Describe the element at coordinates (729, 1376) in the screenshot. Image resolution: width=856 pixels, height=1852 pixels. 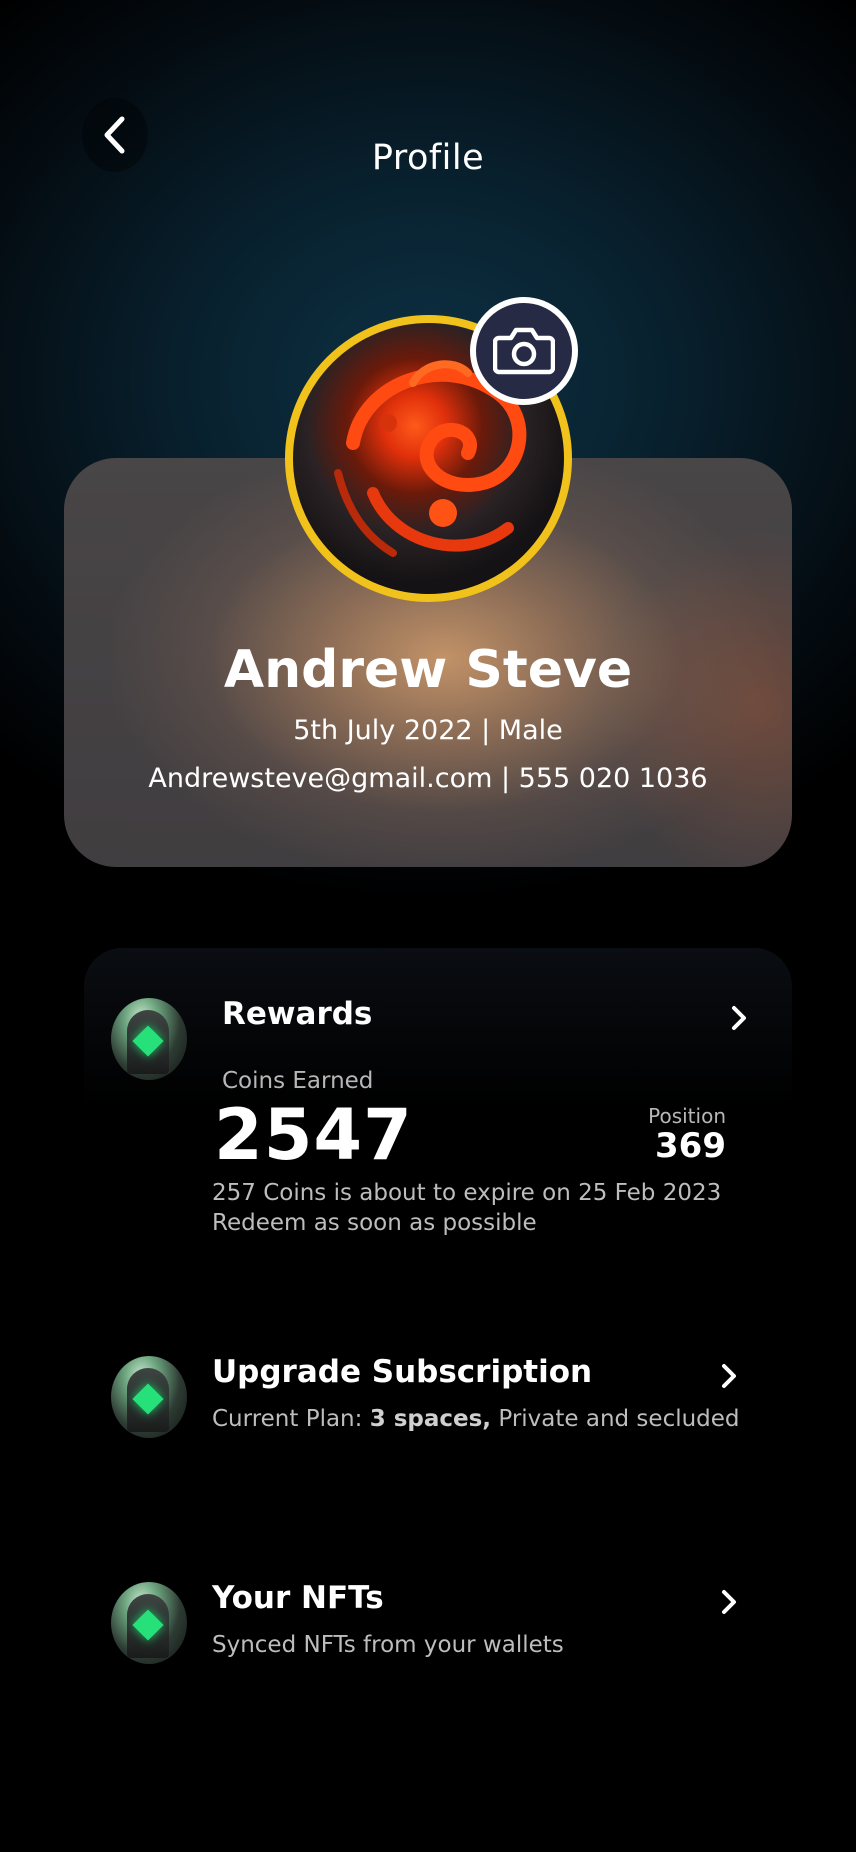
I see `subscription-chevron-right-icon` at that location.